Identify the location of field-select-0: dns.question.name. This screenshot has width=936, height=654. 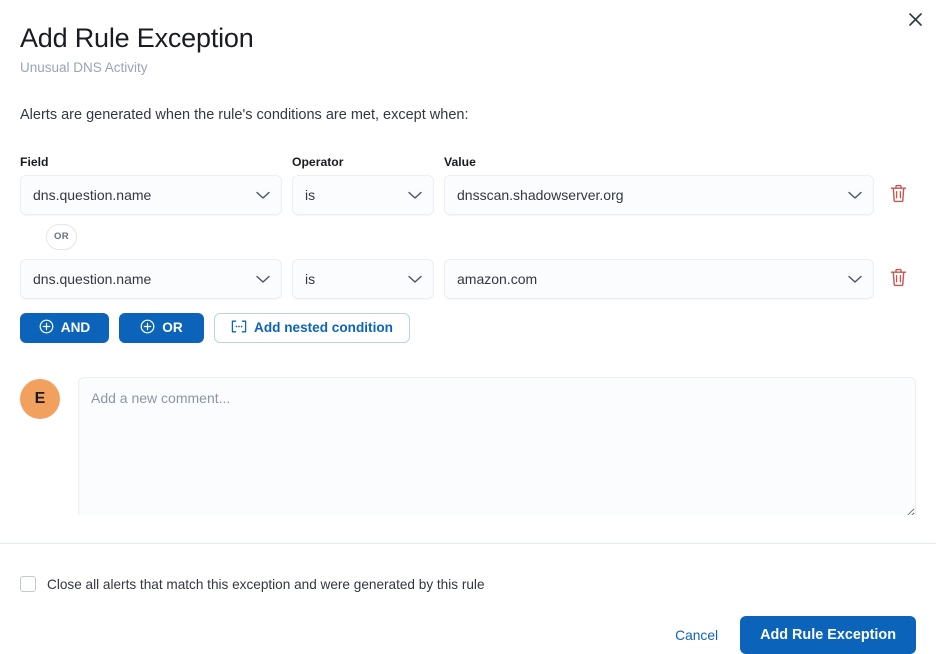
(151, 194).